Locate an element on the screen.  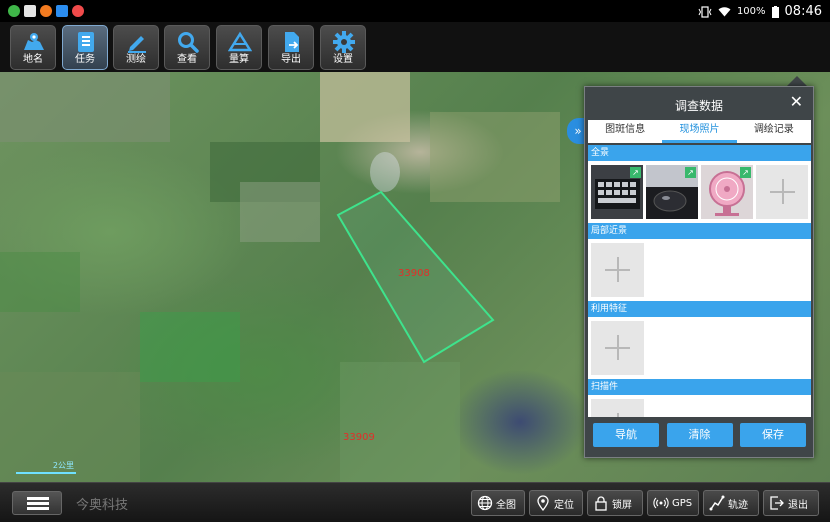
exit-icon is located at coordinates (777, 503).